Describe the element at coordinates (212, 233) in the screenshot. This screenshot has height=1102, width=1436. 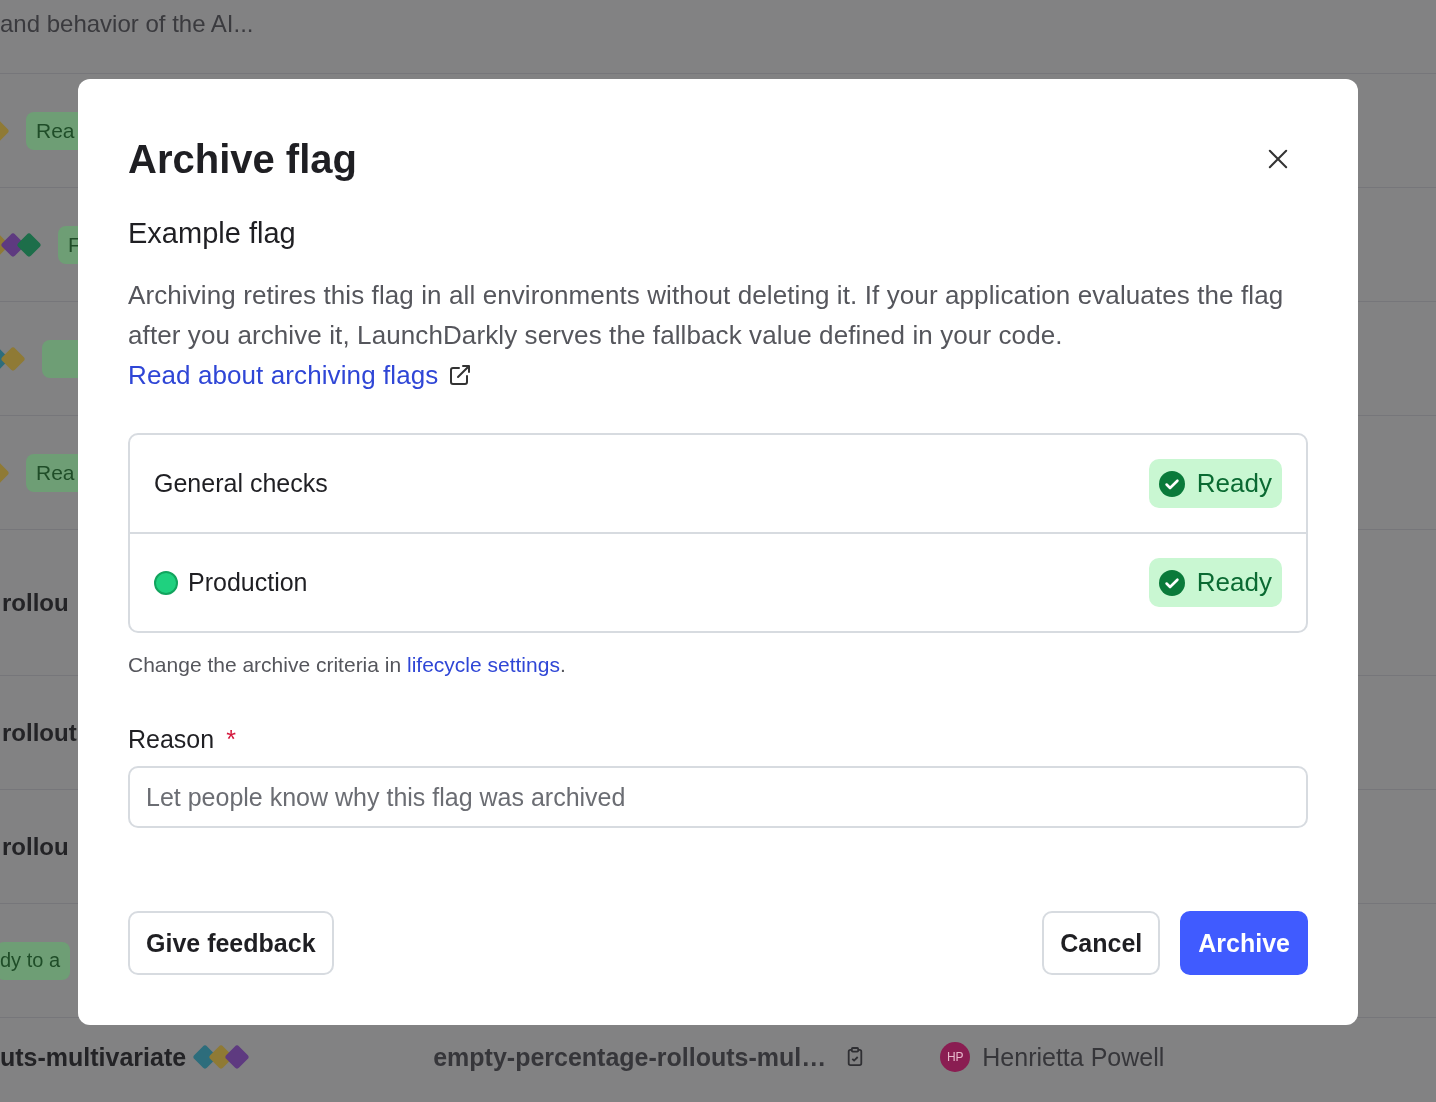
I see `flag-name: Example flag` at that location.